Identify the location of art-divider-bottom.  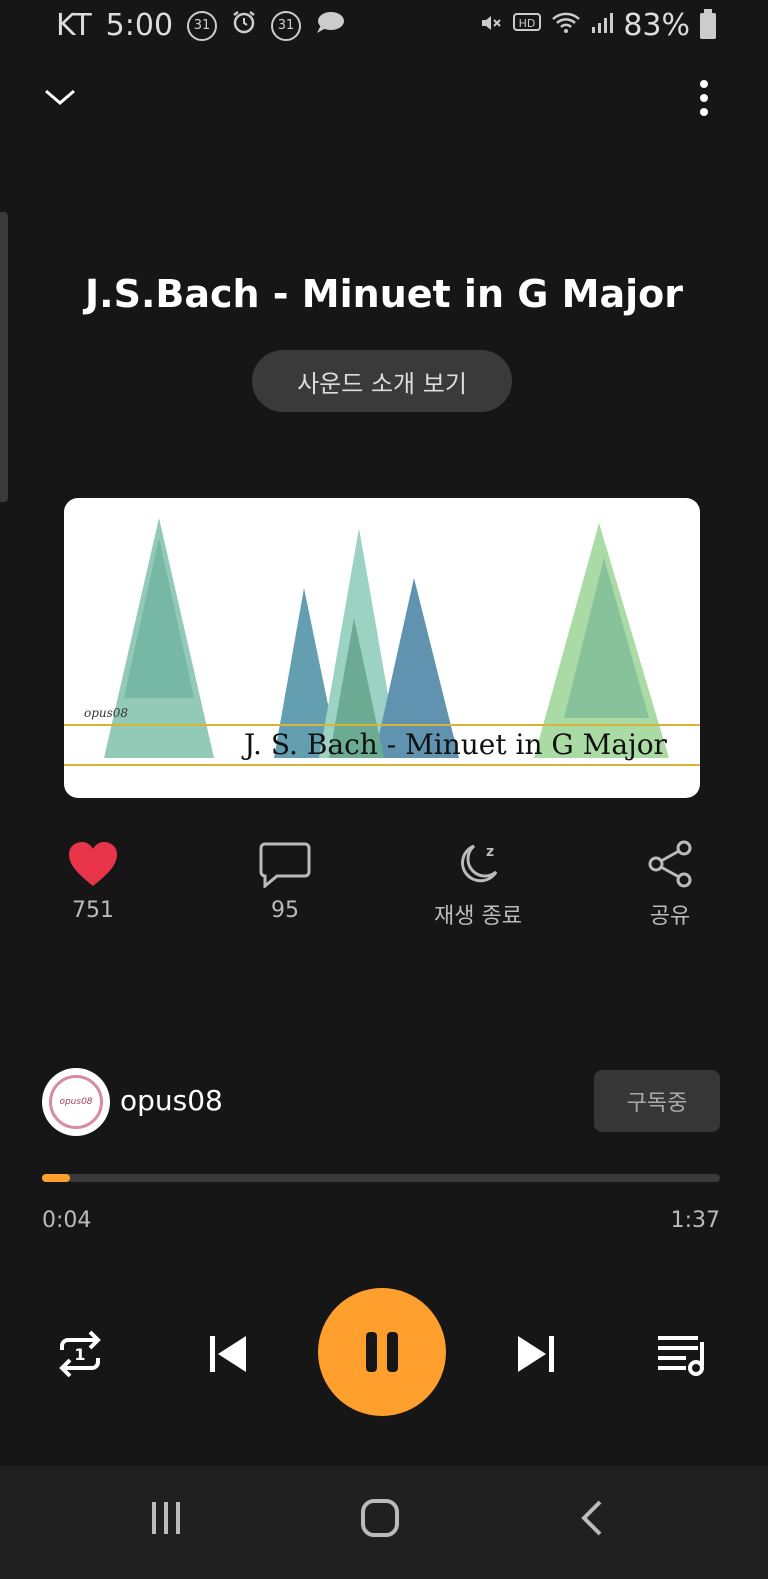
(382, 765).